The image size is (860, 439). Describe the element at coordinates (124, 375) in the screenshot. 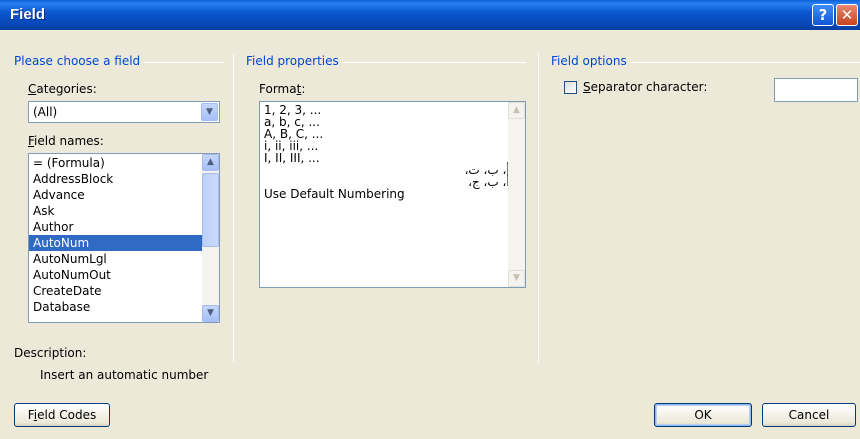

I see `description-text: Insert an automatic number` at that location.